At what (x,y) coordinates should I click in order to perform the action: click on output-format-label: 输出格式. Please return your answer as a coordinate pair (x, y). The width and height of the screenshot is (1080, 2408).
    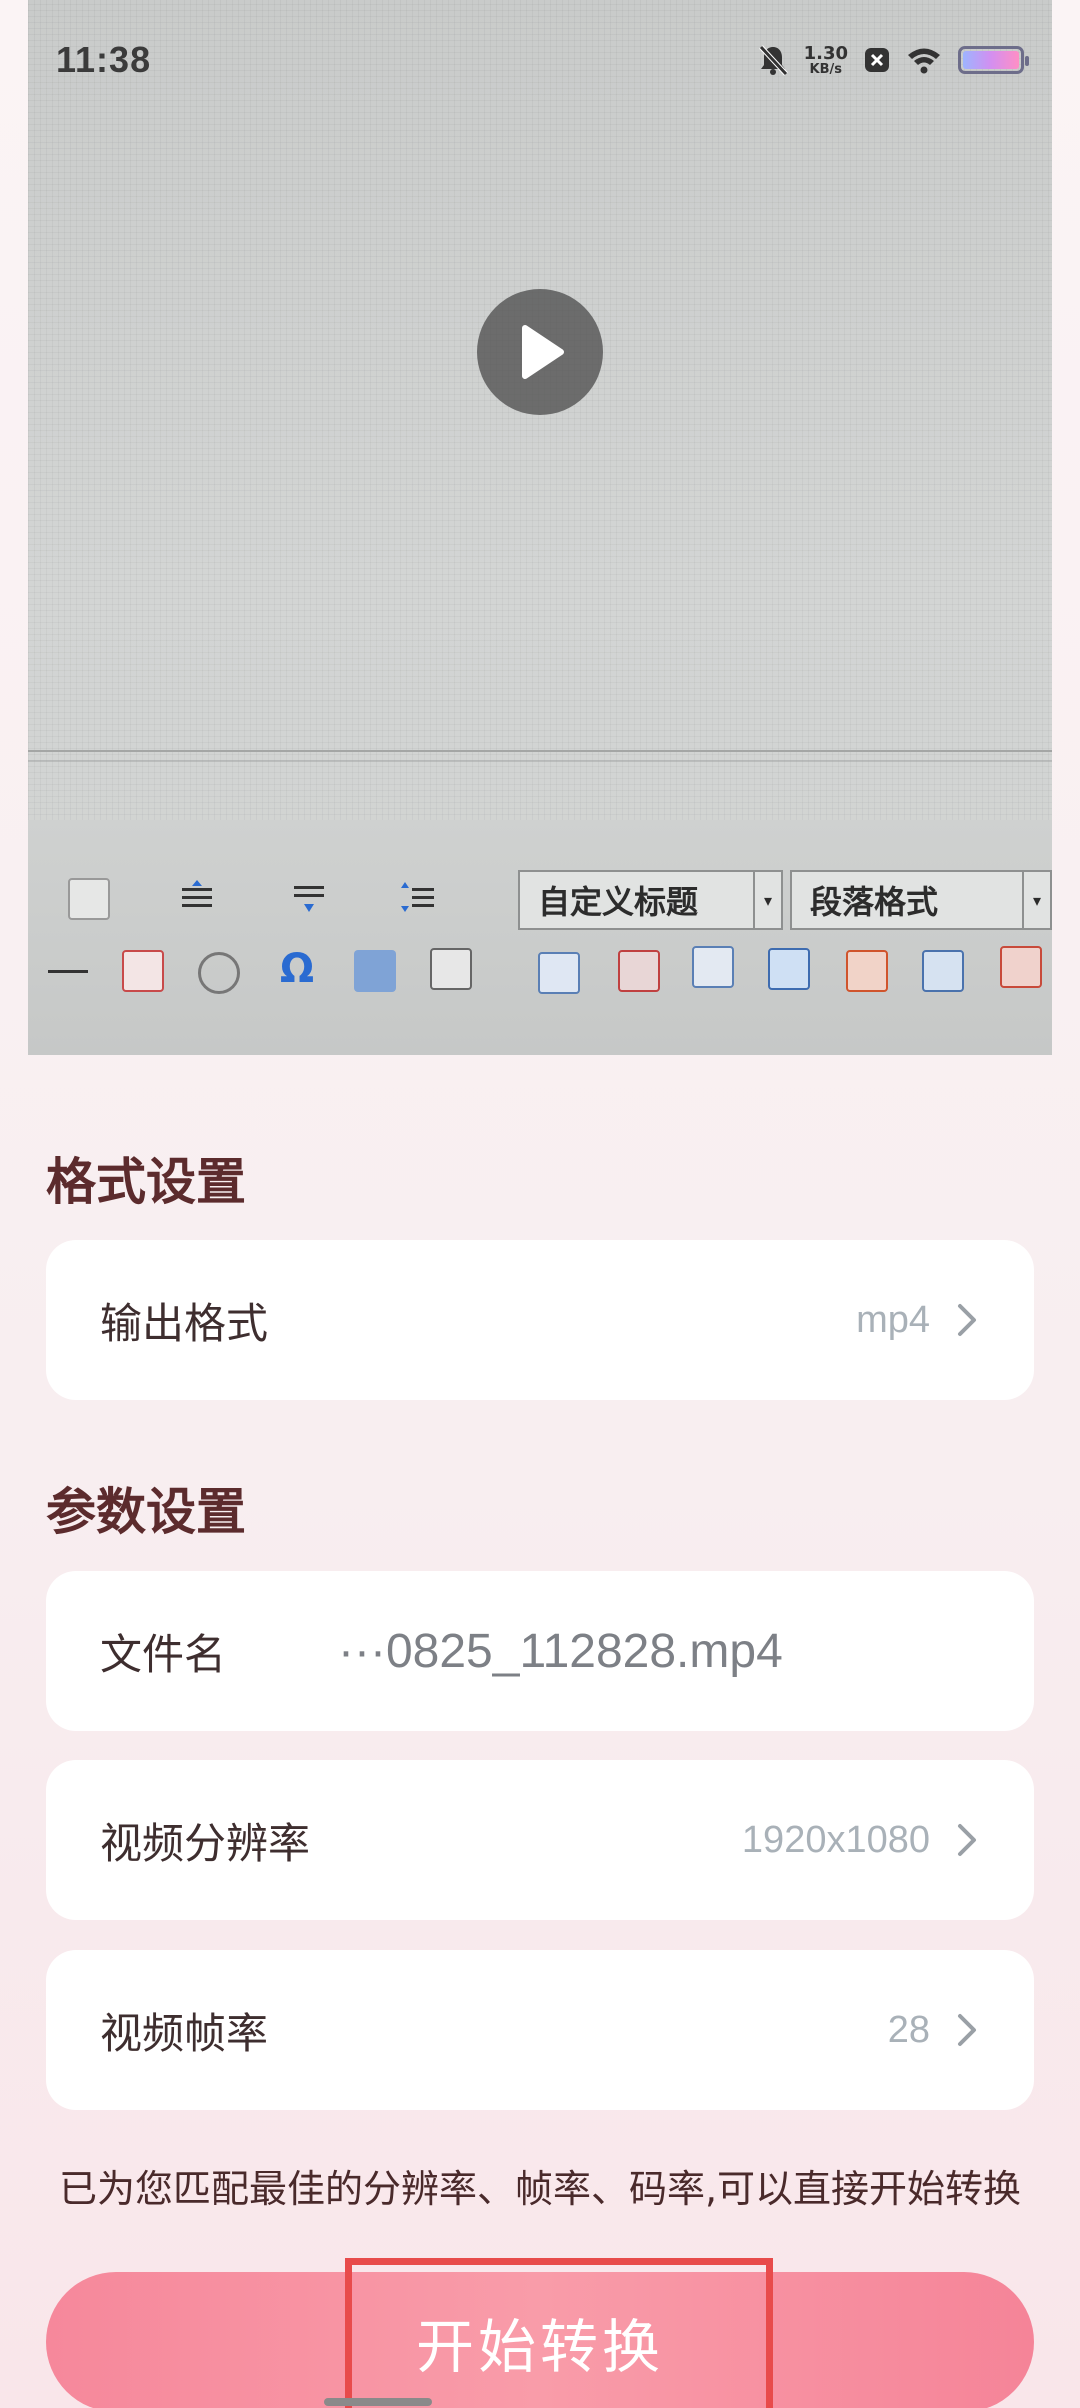
    Looking at the image, I should click on (184, 1323).